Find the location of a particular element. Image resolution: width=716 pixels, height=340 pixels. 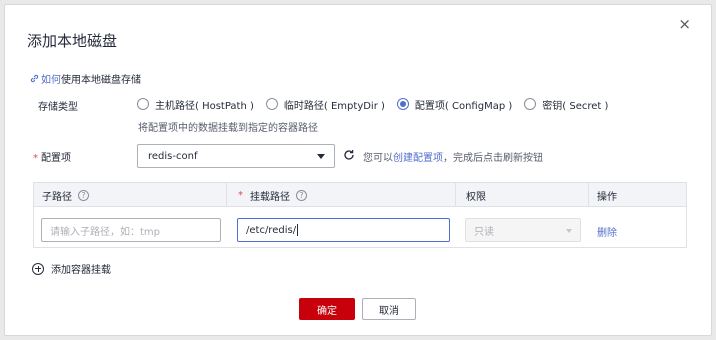

mount-path-input: /etc/redis/ is located at coordinates (343, 230).